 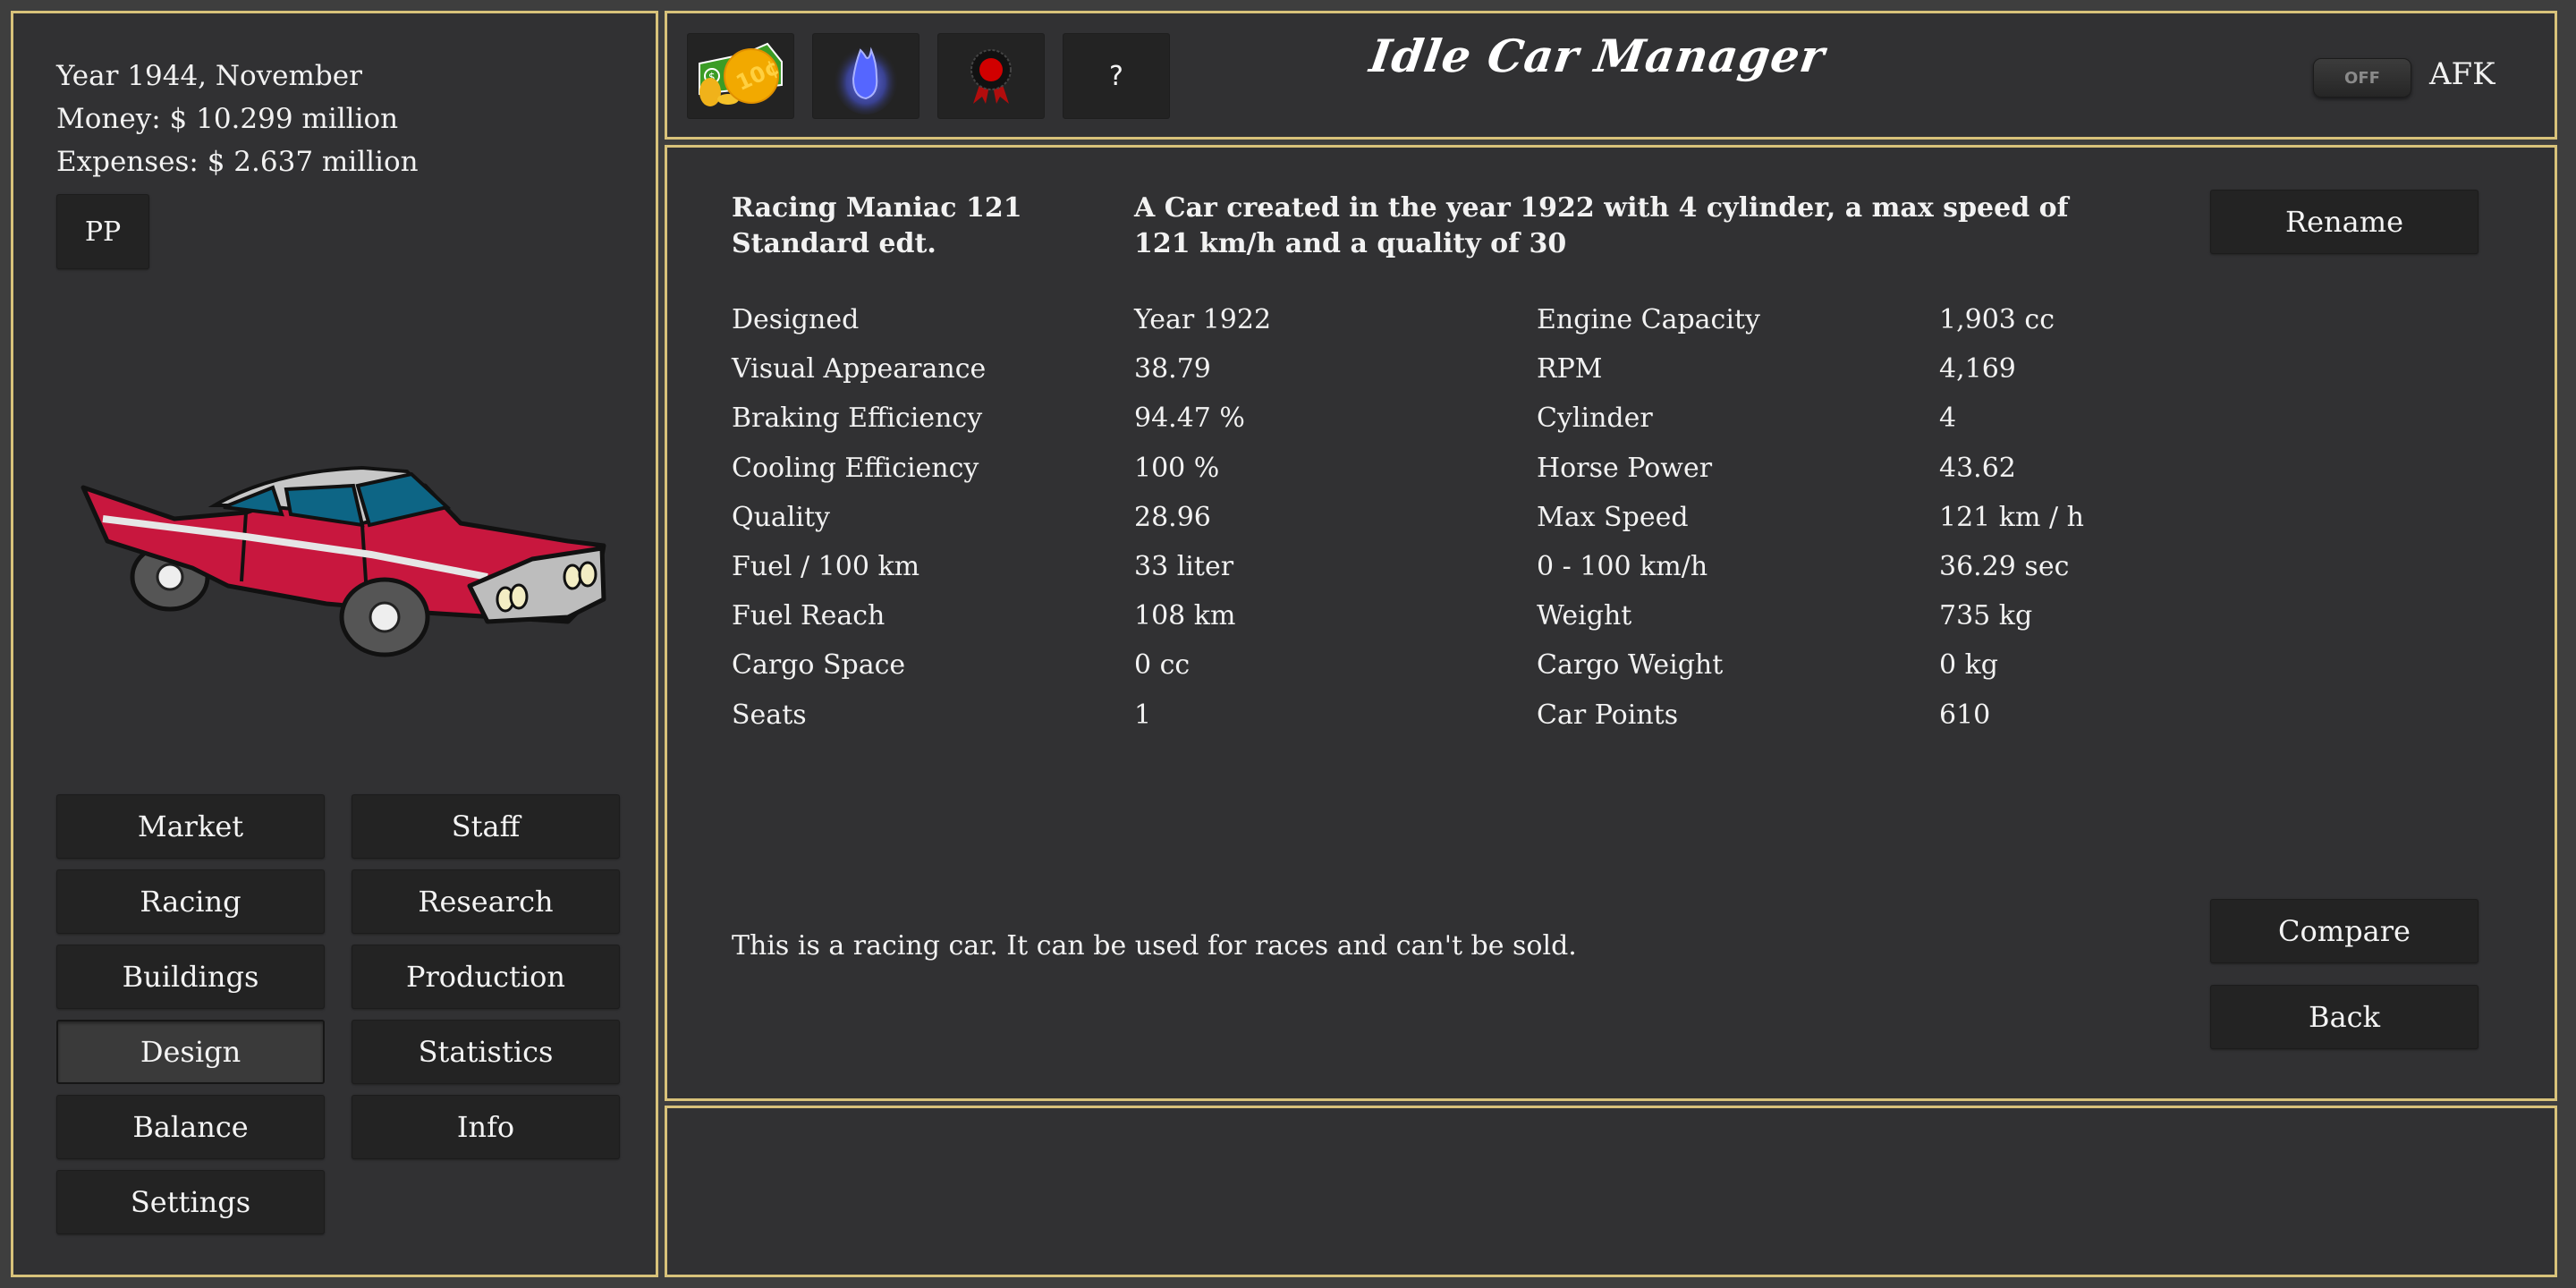 What do you see at coordinates (190, 901) in the screenshot?
I see `nav-racing-button: Racing` at bounding box center [190, 901].